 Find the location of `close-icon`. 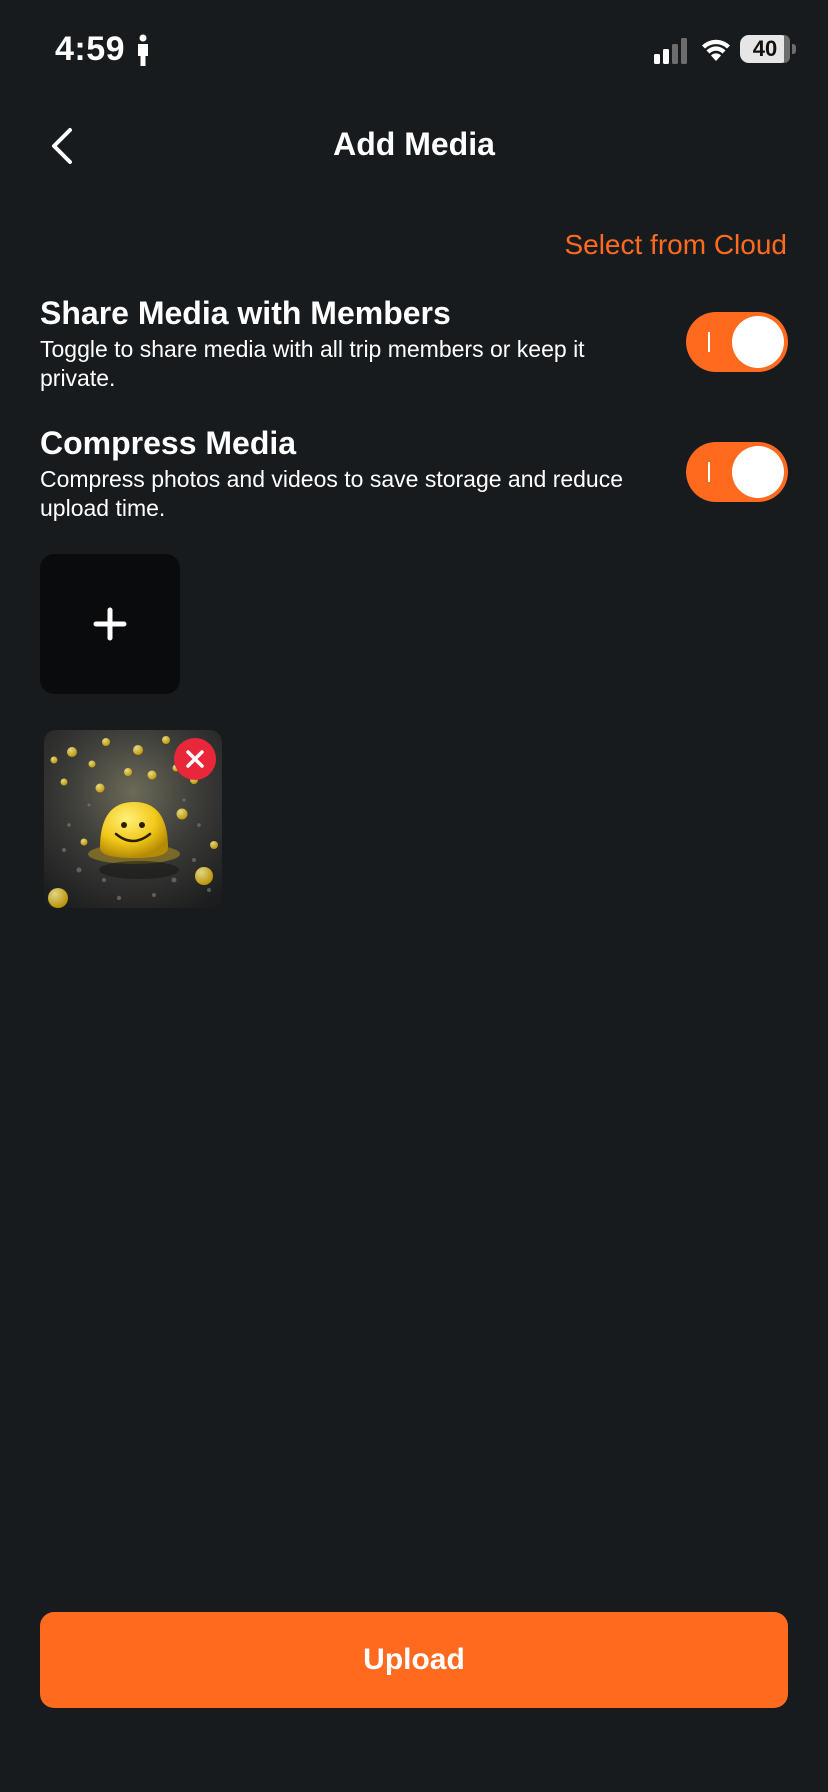

close-icon is located at coordinates (195, 759).